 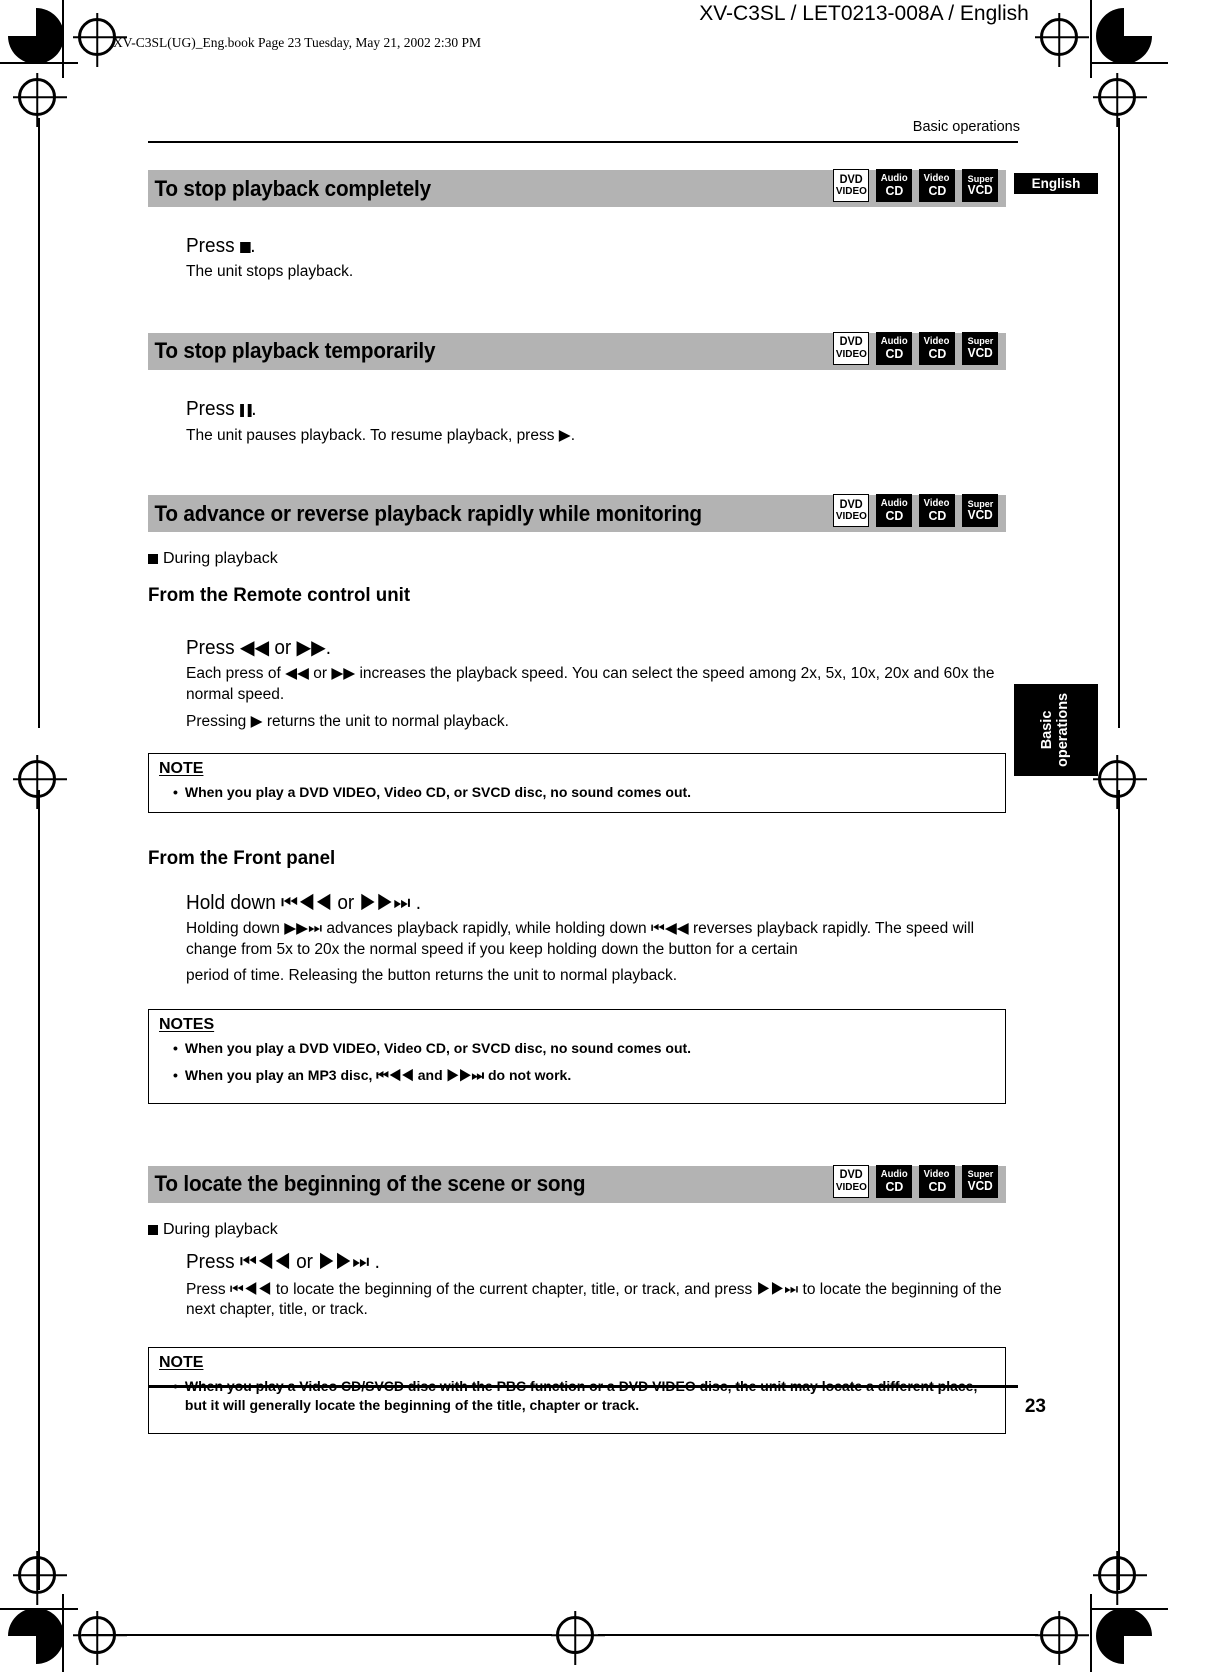 I want to click on press-instruction-locate: Press ⏮◀◀ or ▶▶⏭ ., so click(x=283, y=1261).